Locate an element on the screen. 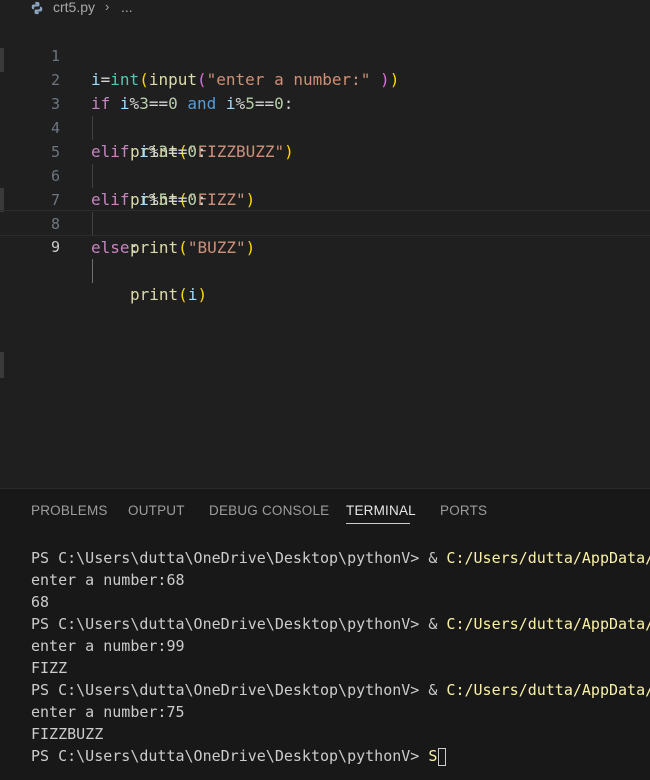 The width and height of the screenshot is (650, 780). terminal-line: enter a number:75 is located at coordinates (108, 712).